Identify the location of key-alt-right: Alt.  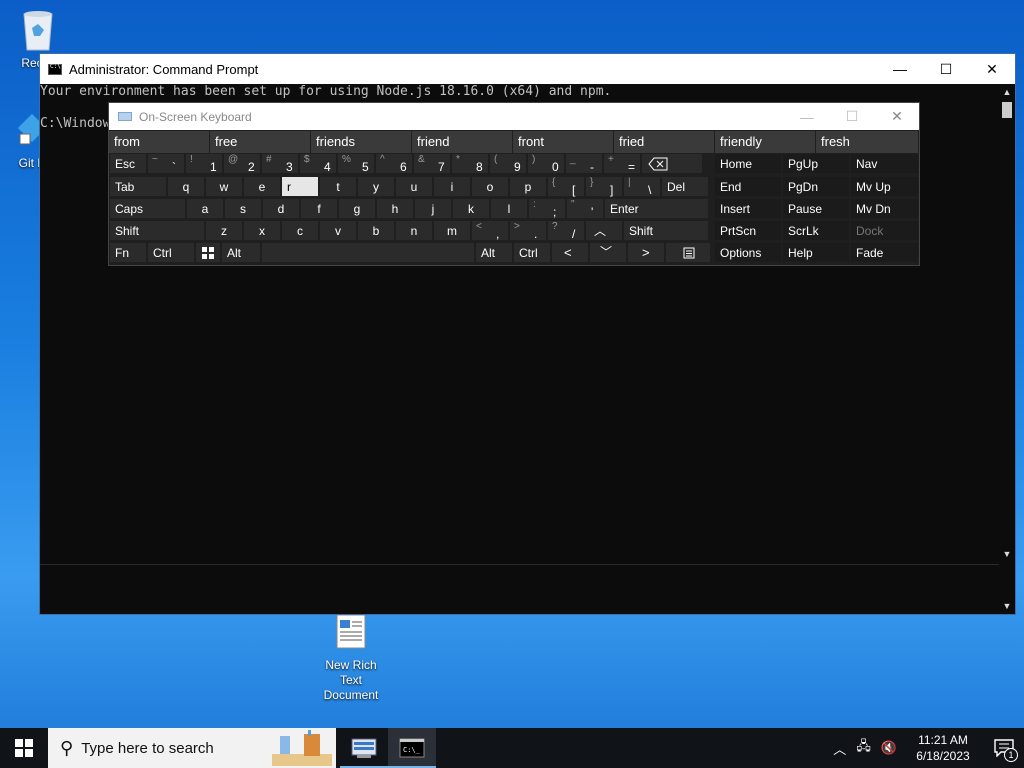
(494, 252).